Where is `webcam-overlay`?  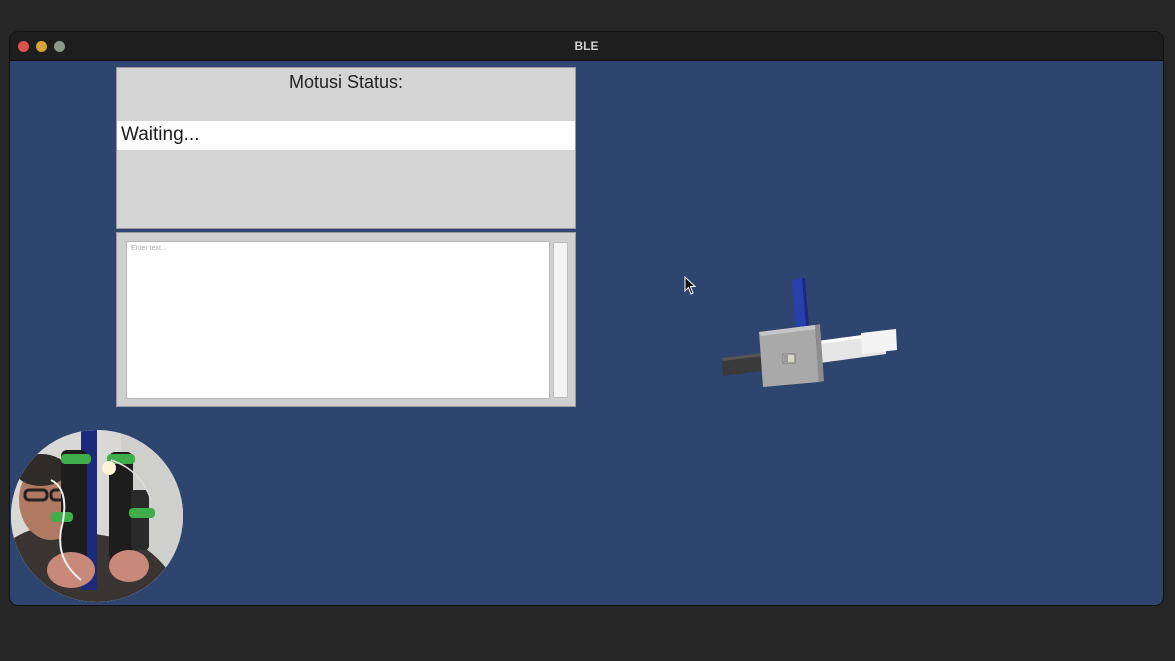 webcam-overlay is located at coordinates (97, 516).